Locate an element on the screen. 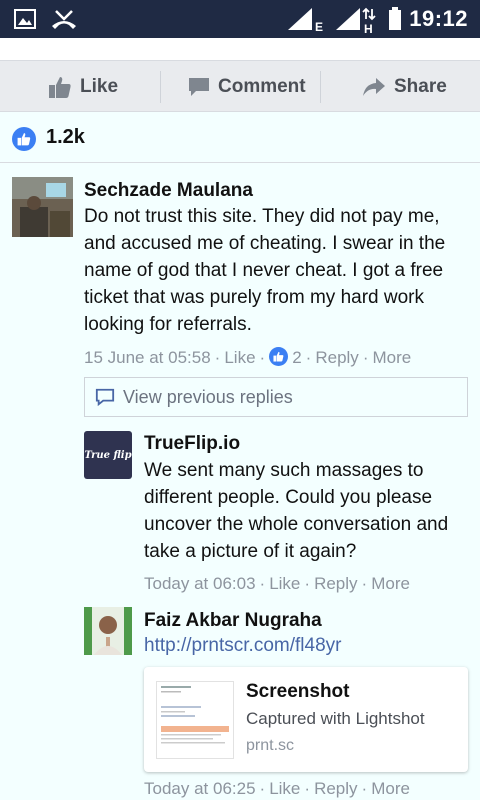  reply-meta: Today at 06:25 · Like · Reply · More is located at coordinates (277, 788).